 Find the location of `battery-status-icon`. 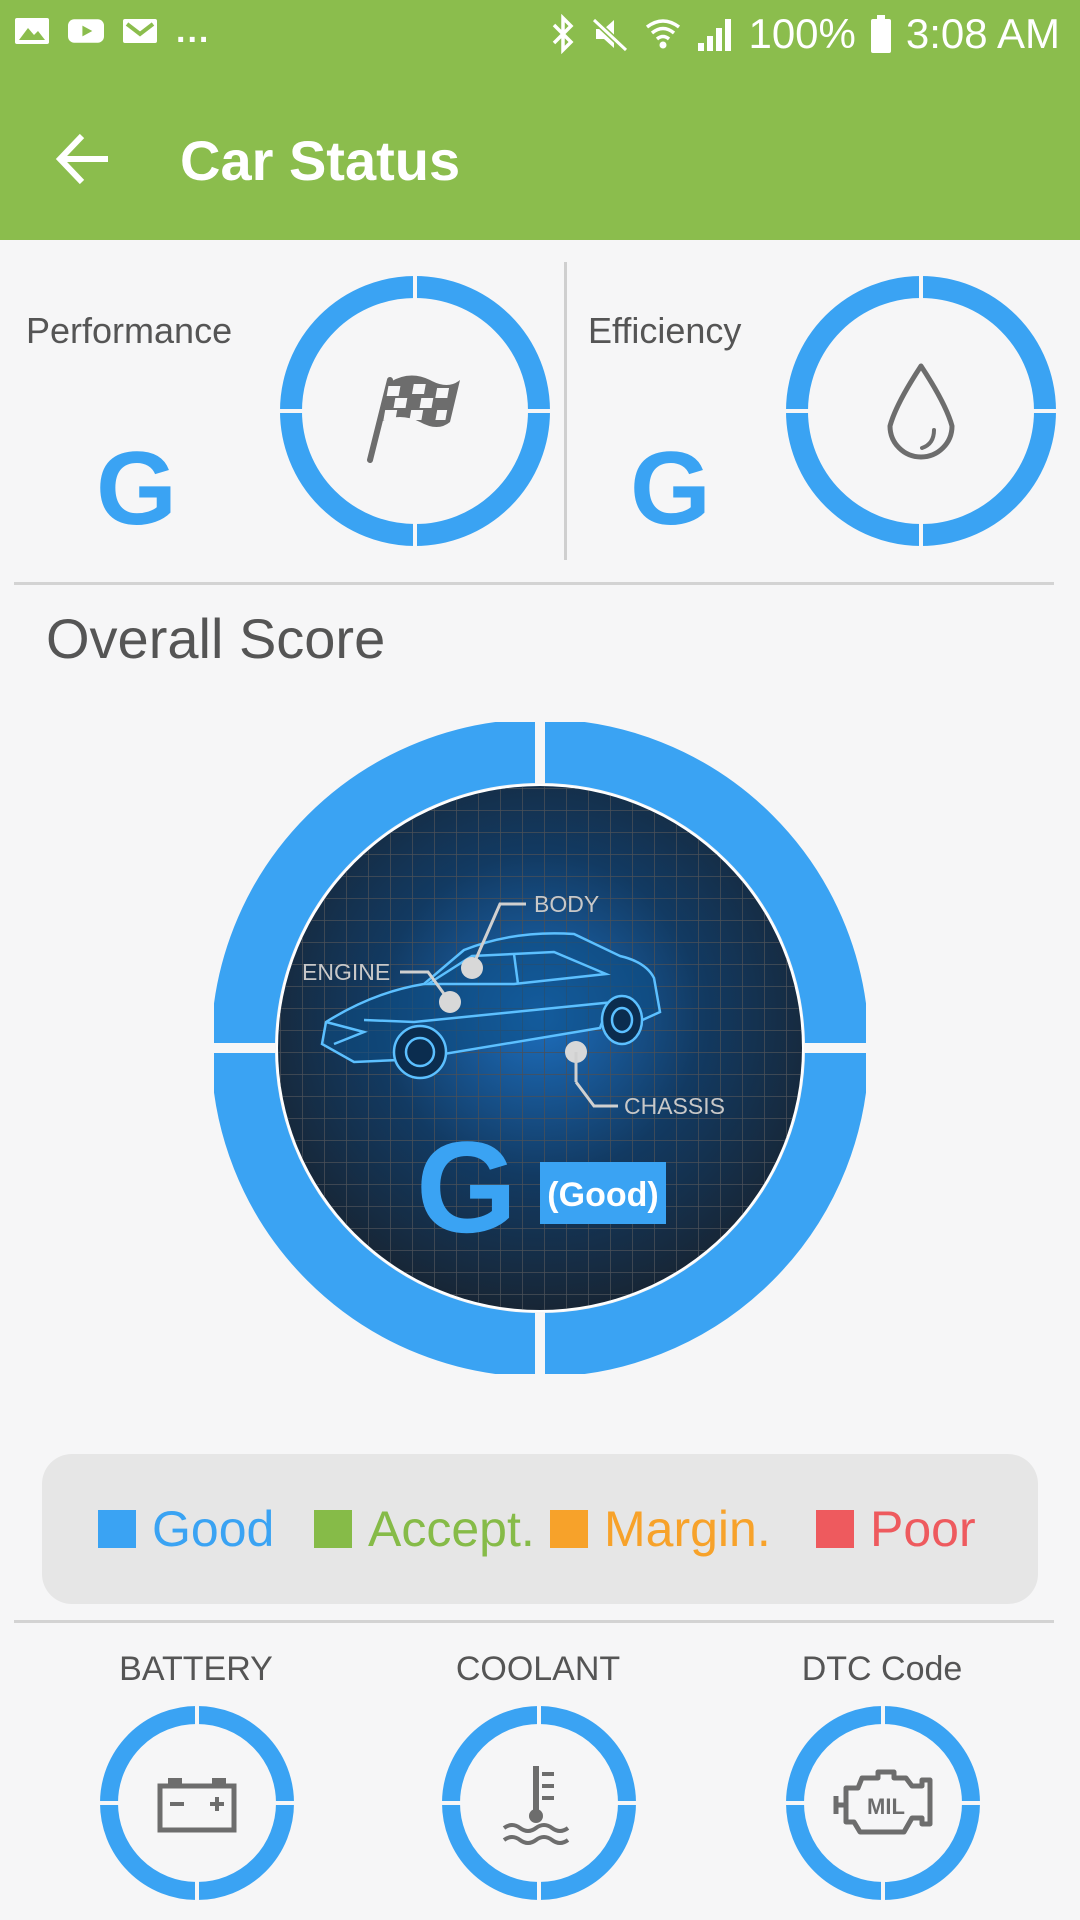

battery-status-icon is located at coordinates (880, 34).